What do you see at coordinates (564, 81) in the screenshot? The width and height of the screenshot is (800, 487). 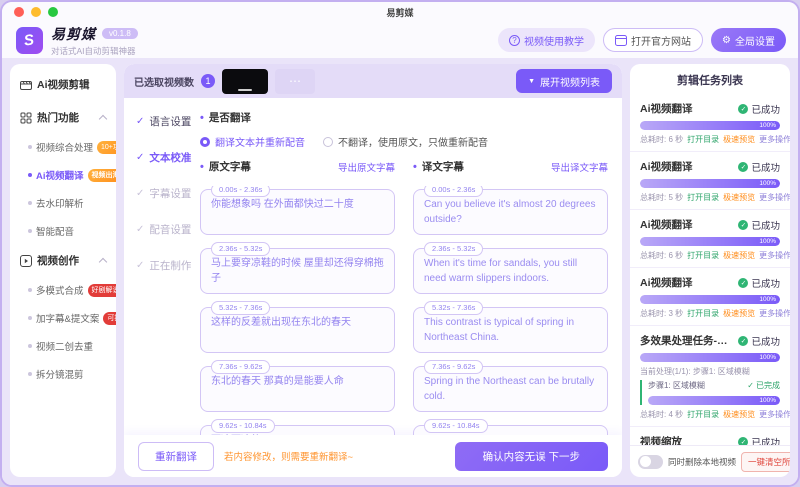 I see `expand-video-list-button: ▼ 展开视频列表` at bounding box center [564, 81].